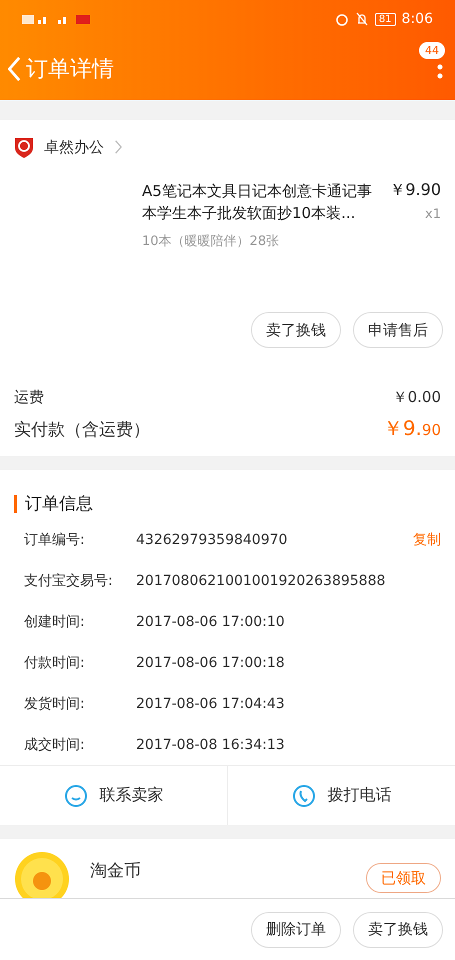 The width and height of the screenshot is (455, 960). What do you see at coordinates (211, 744) in the screenshot?
I see `info-value: 2017-08-08 16:34:13` at bounding box center [211, 744].